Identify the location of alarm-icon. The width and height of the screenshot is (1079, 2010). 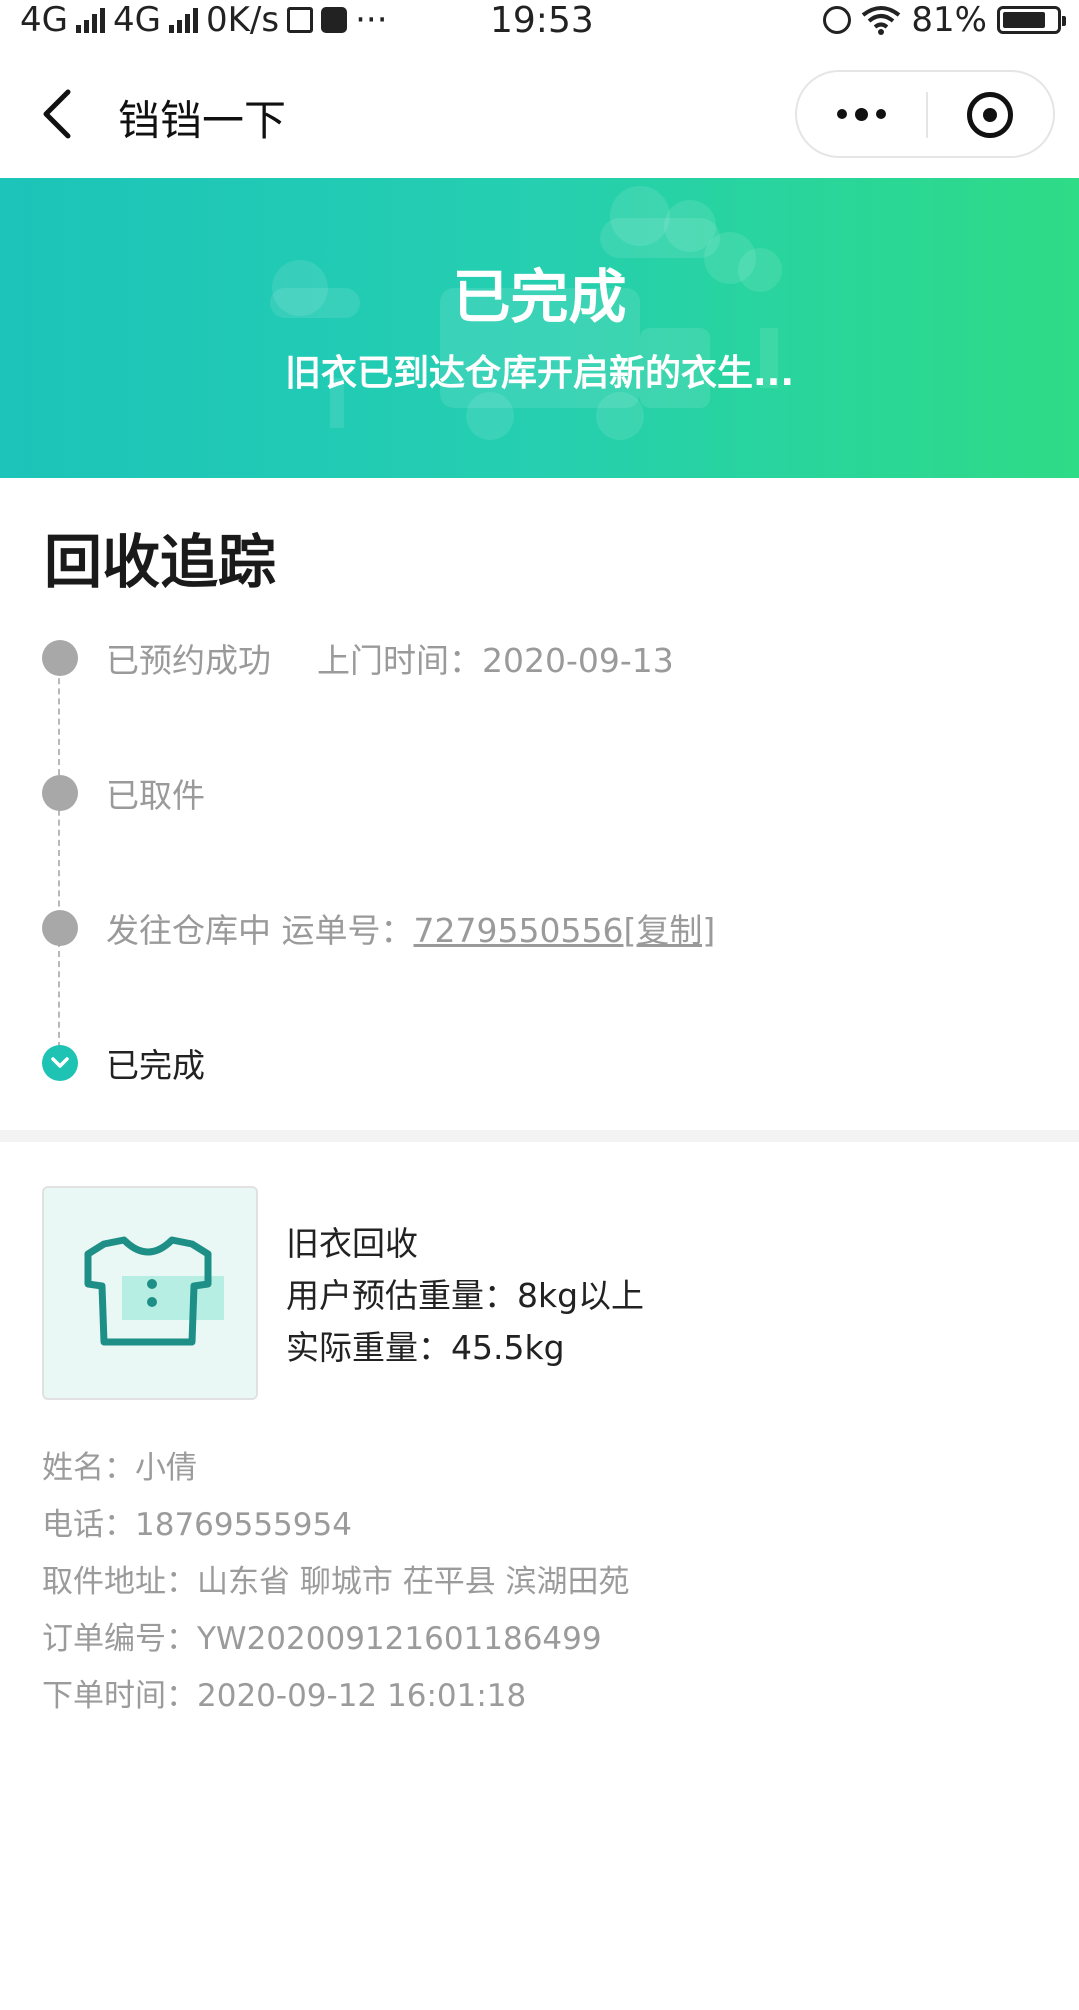
(837, 20).